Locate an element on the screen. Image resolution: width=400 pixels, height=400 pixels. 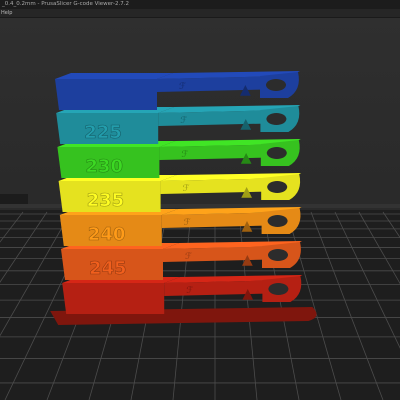
layer-temperature-label: 245 is located at coordinates (108, 268).